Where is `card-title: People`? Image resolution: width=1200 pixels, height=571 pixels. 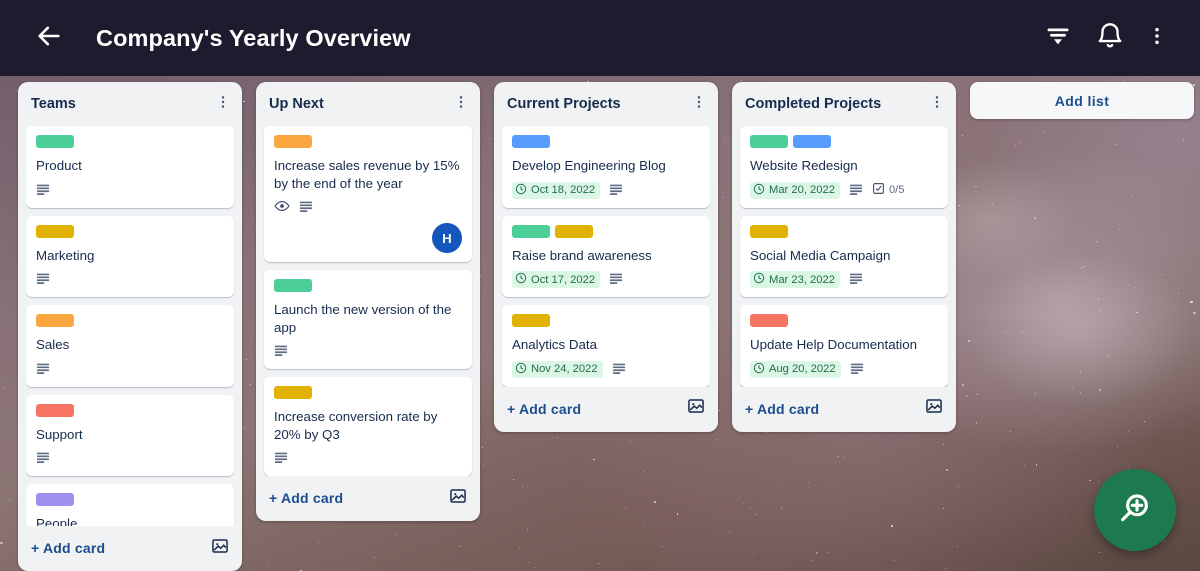
card-title: People is located at coordinates (57, 521).